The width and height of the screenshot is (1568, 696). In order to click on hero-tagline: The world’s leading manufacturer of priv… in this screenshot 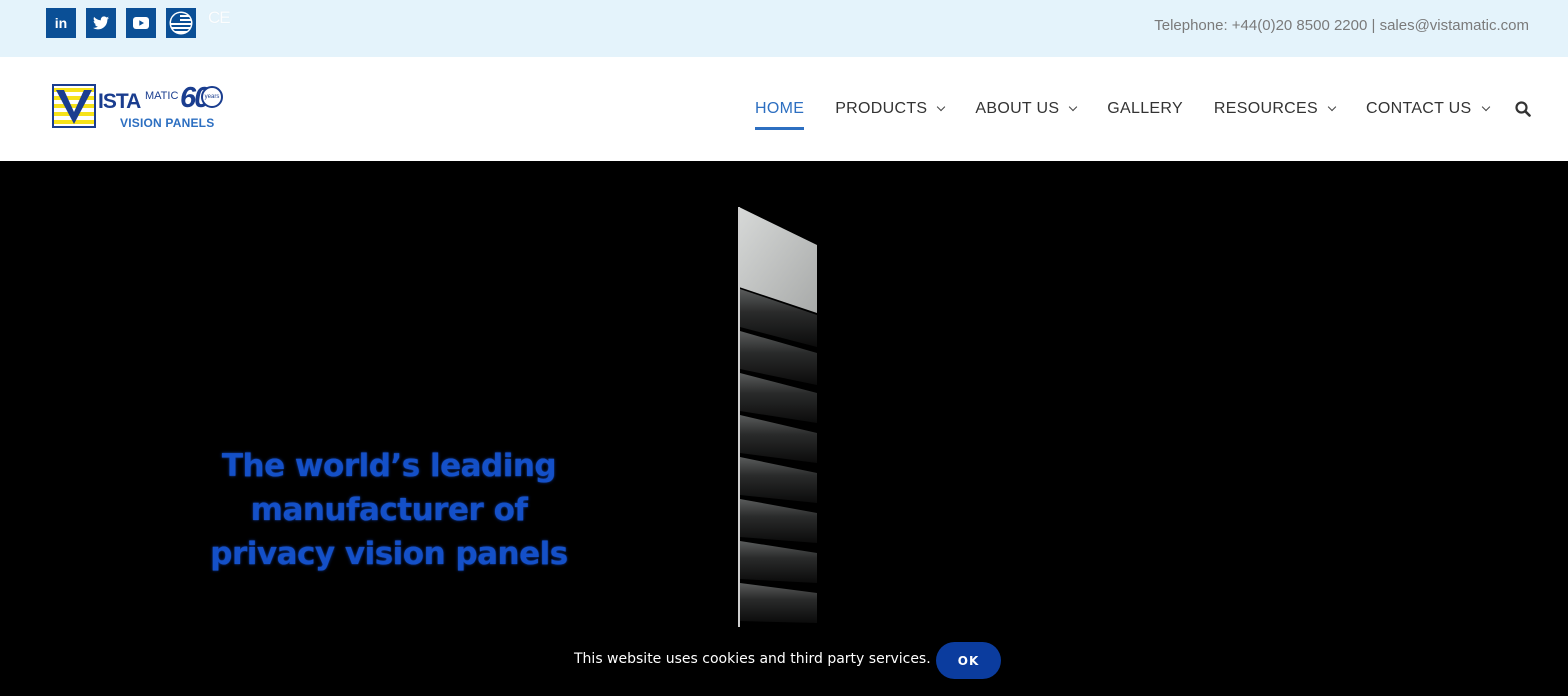, I will do `click(389, 510)`.